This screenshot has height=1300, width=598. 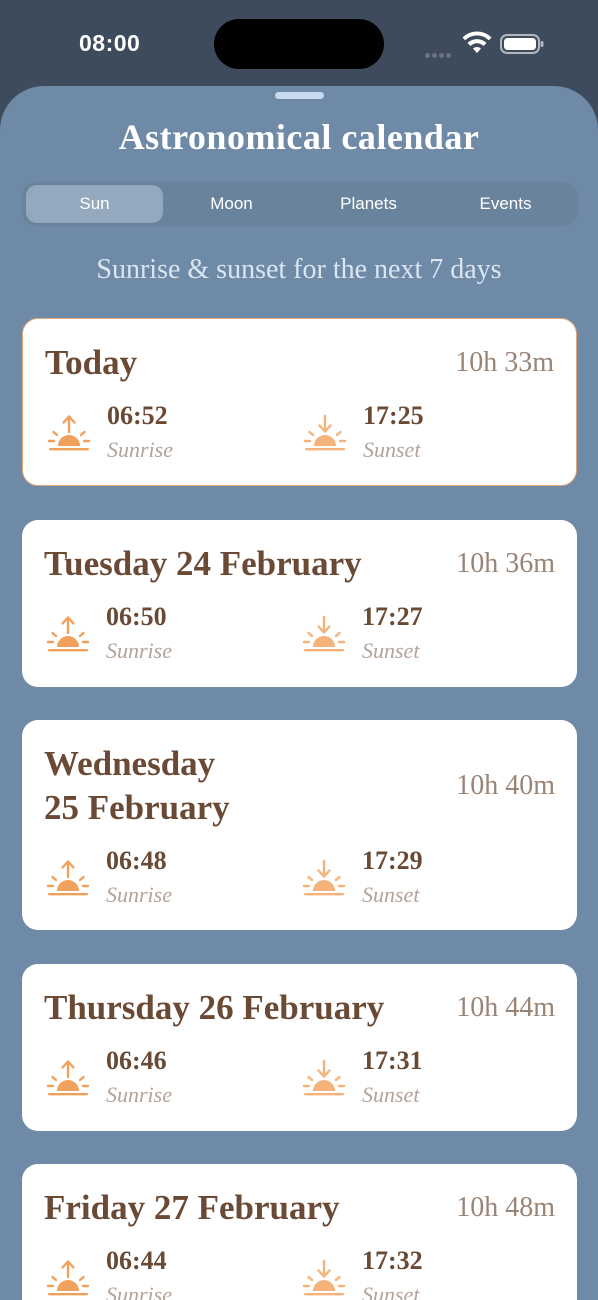 I want to click on sunset-time: 17:29, so click(x=392, y=860).